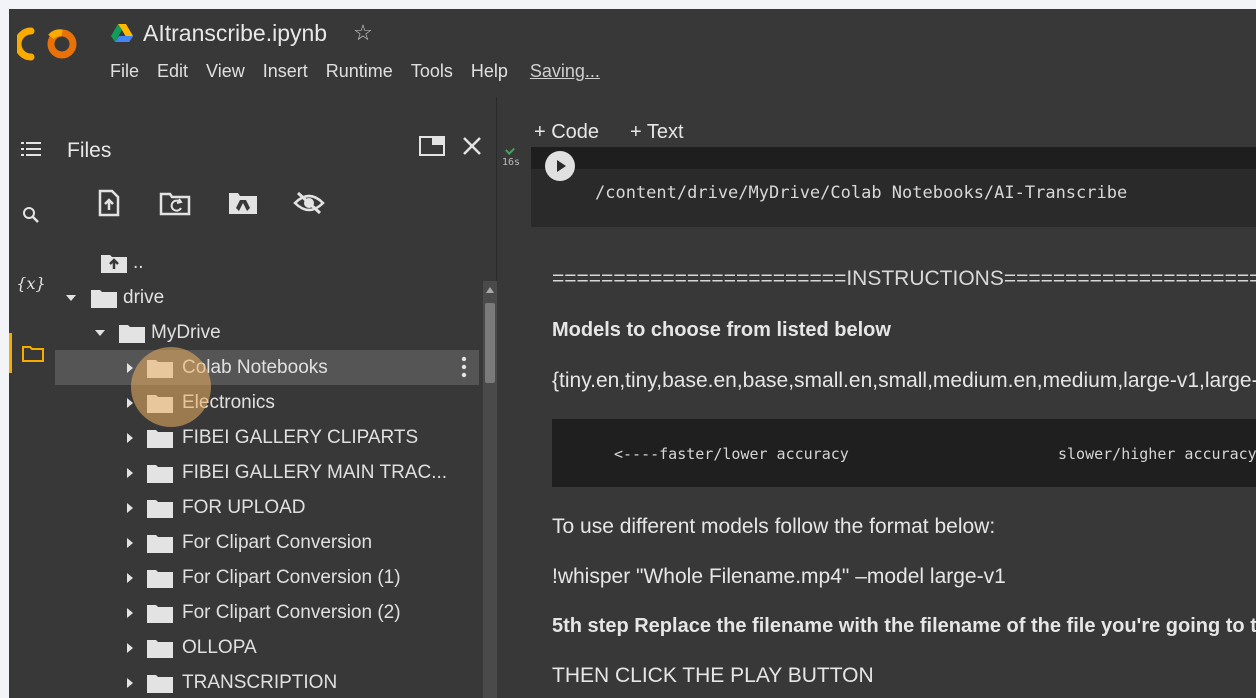  I want to click on google-drive-icon, so click(122, 33).